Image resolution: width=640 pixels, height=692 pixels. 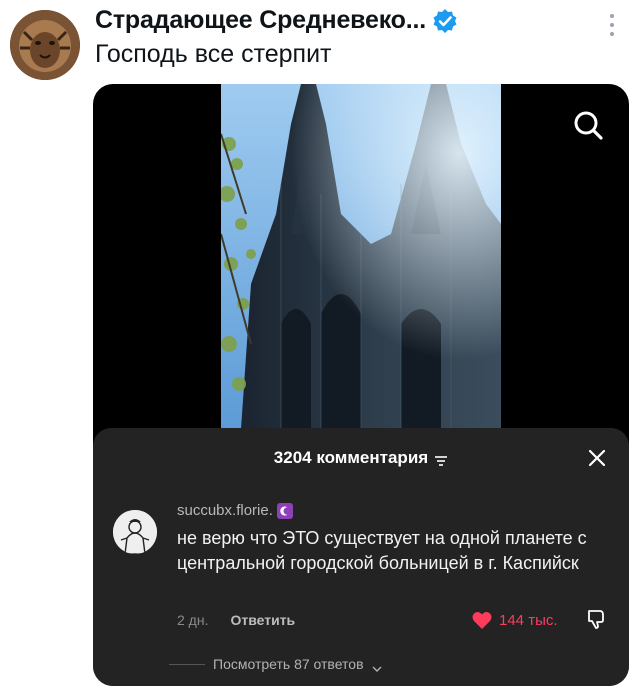 What do you see at coordinates (351, 457) in the screenshot?
I see `comments-count: 3204 комментария` at bounding box center [351, 457].